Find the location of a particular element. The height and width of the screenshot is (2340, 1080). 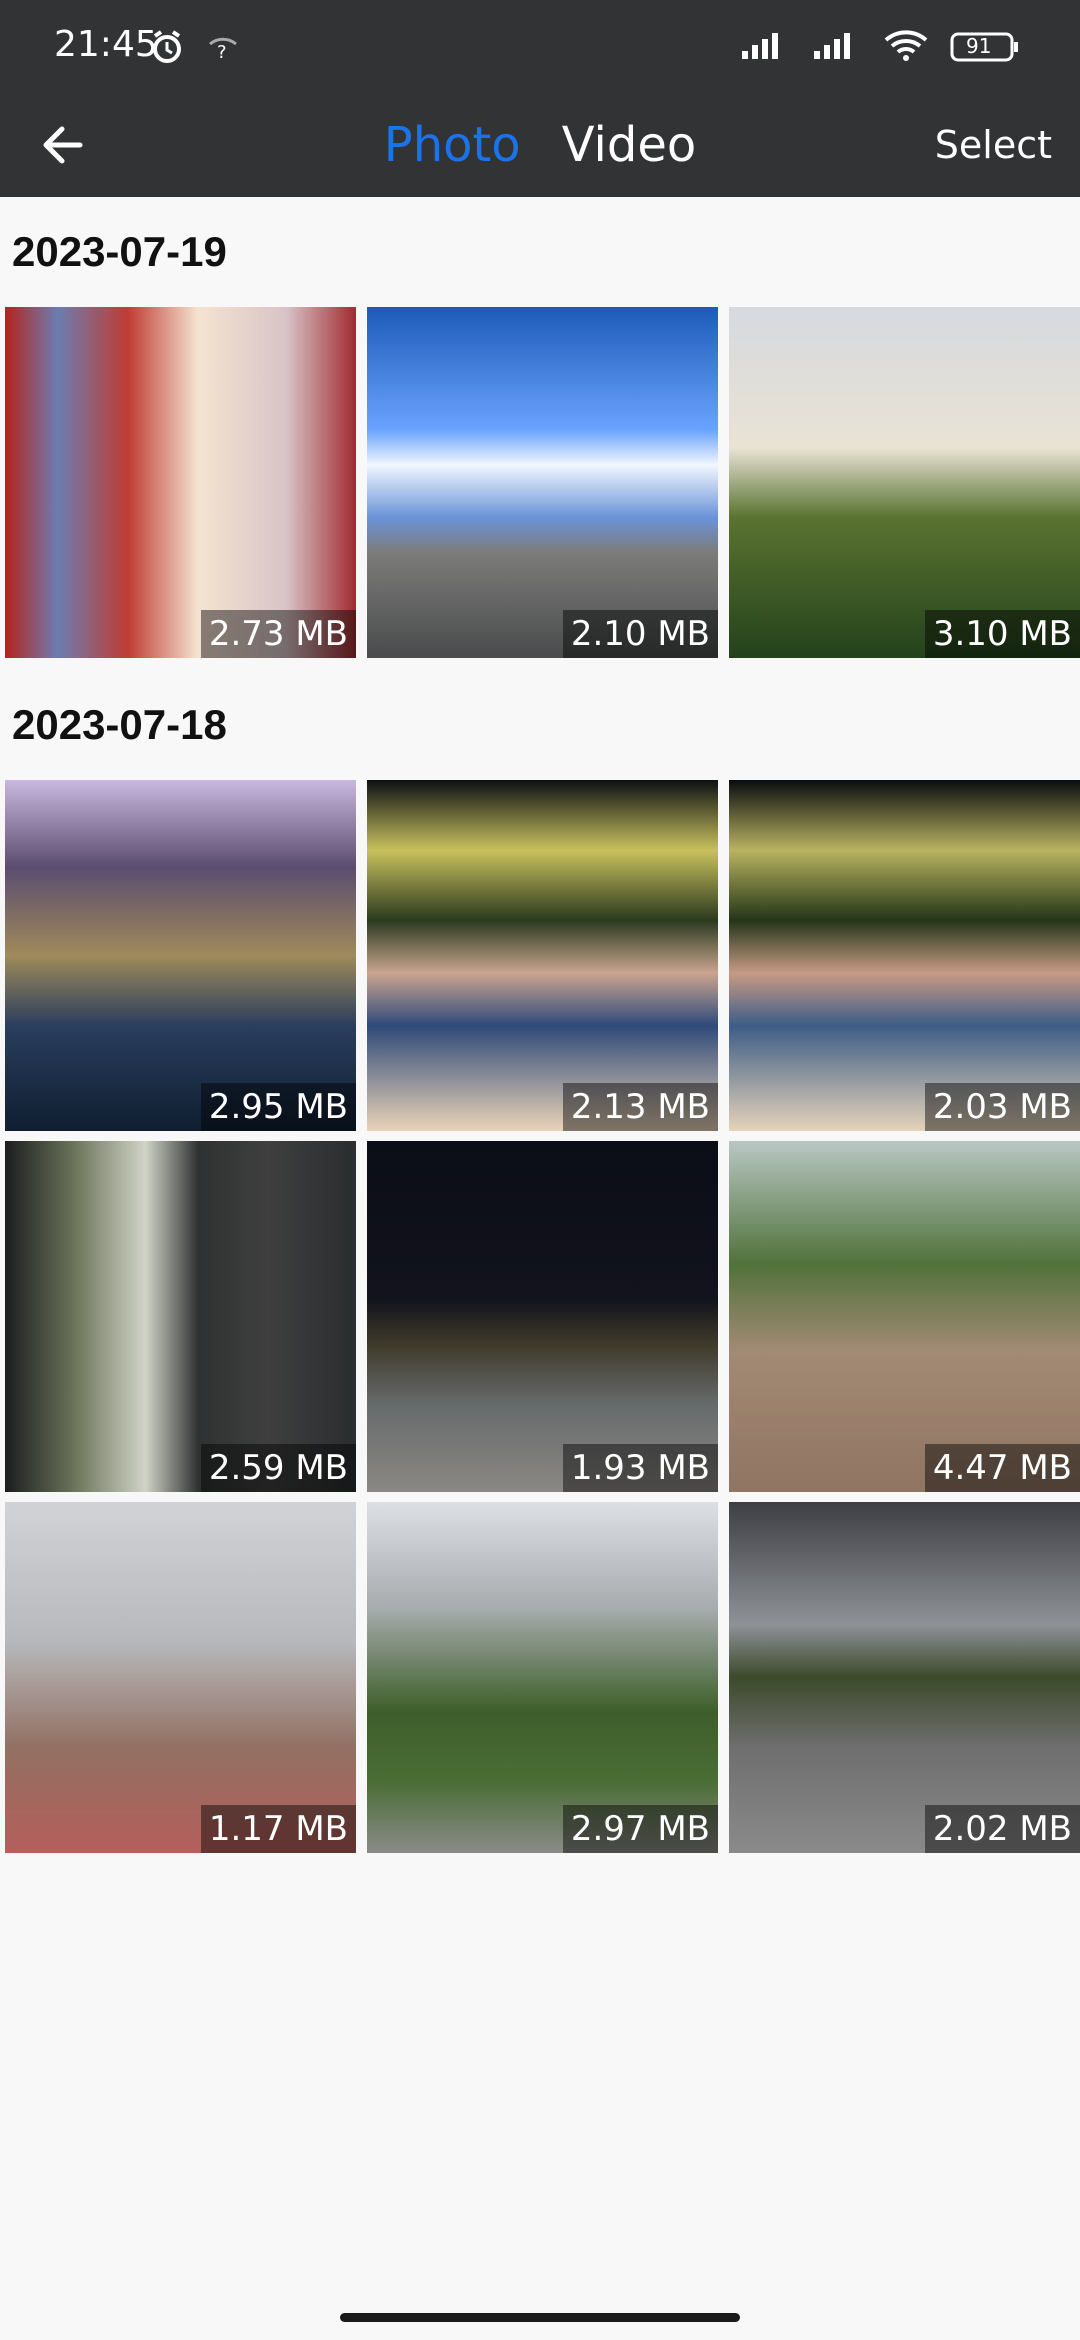

file-size: 2.59 MB is located at coordinates (278, 1468).